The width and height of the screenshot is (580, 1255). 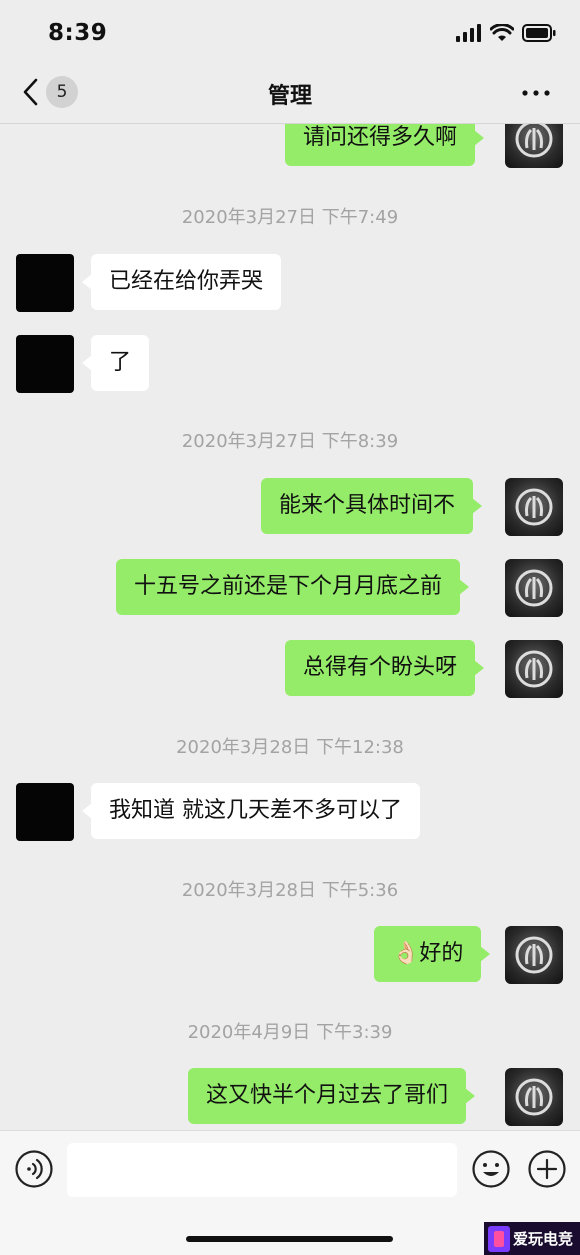 What do you see at coordinates (372, 506) in the screenshot?
I see `message-bubble-outgoing: 能来个具体时间不` at bounding box center [372, 506].